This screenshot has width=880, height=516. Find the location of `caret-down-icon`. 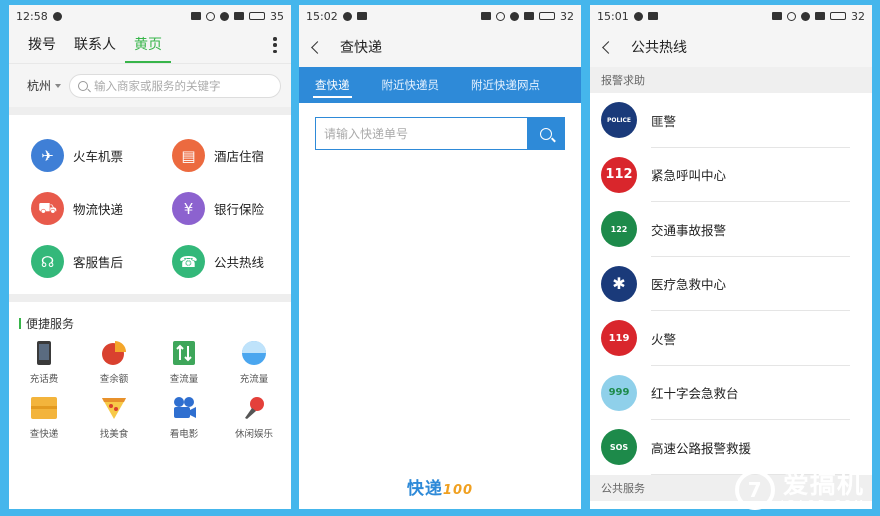

caret-down-icon is located at coordinates (58, 85).